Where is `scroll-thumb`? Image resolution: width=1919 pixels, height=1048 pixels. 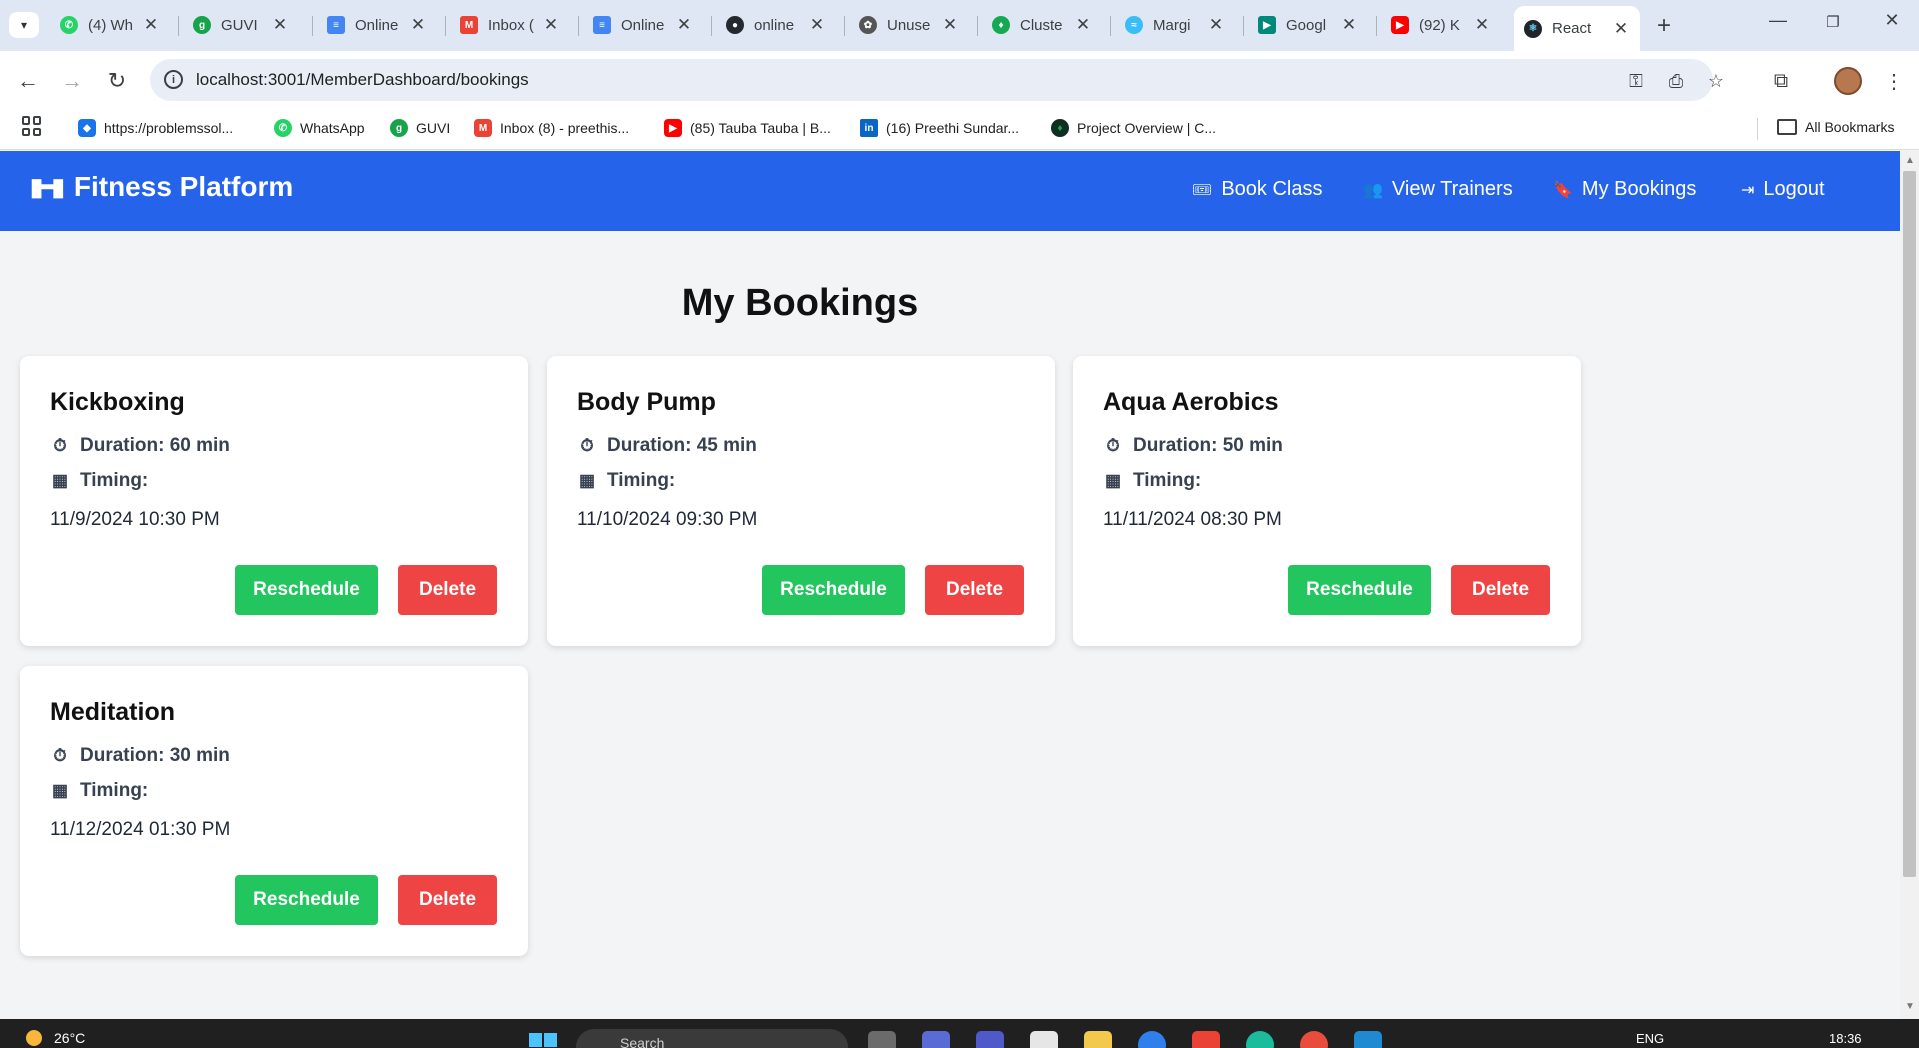 scroll-thumb is located at coordinates (1909, 524).